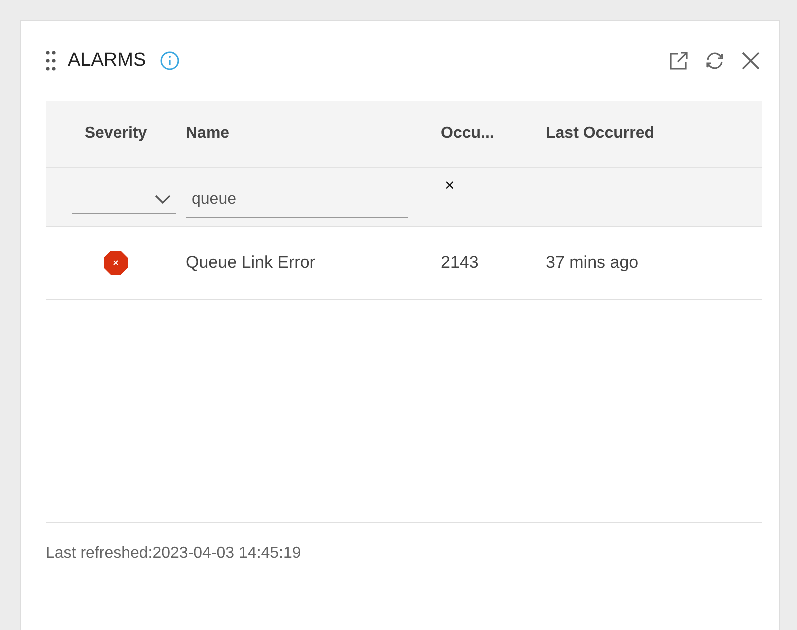 The height and width of the screenshot is (630, 797). I want to click on drag-handle-icon, so click(51, 61).